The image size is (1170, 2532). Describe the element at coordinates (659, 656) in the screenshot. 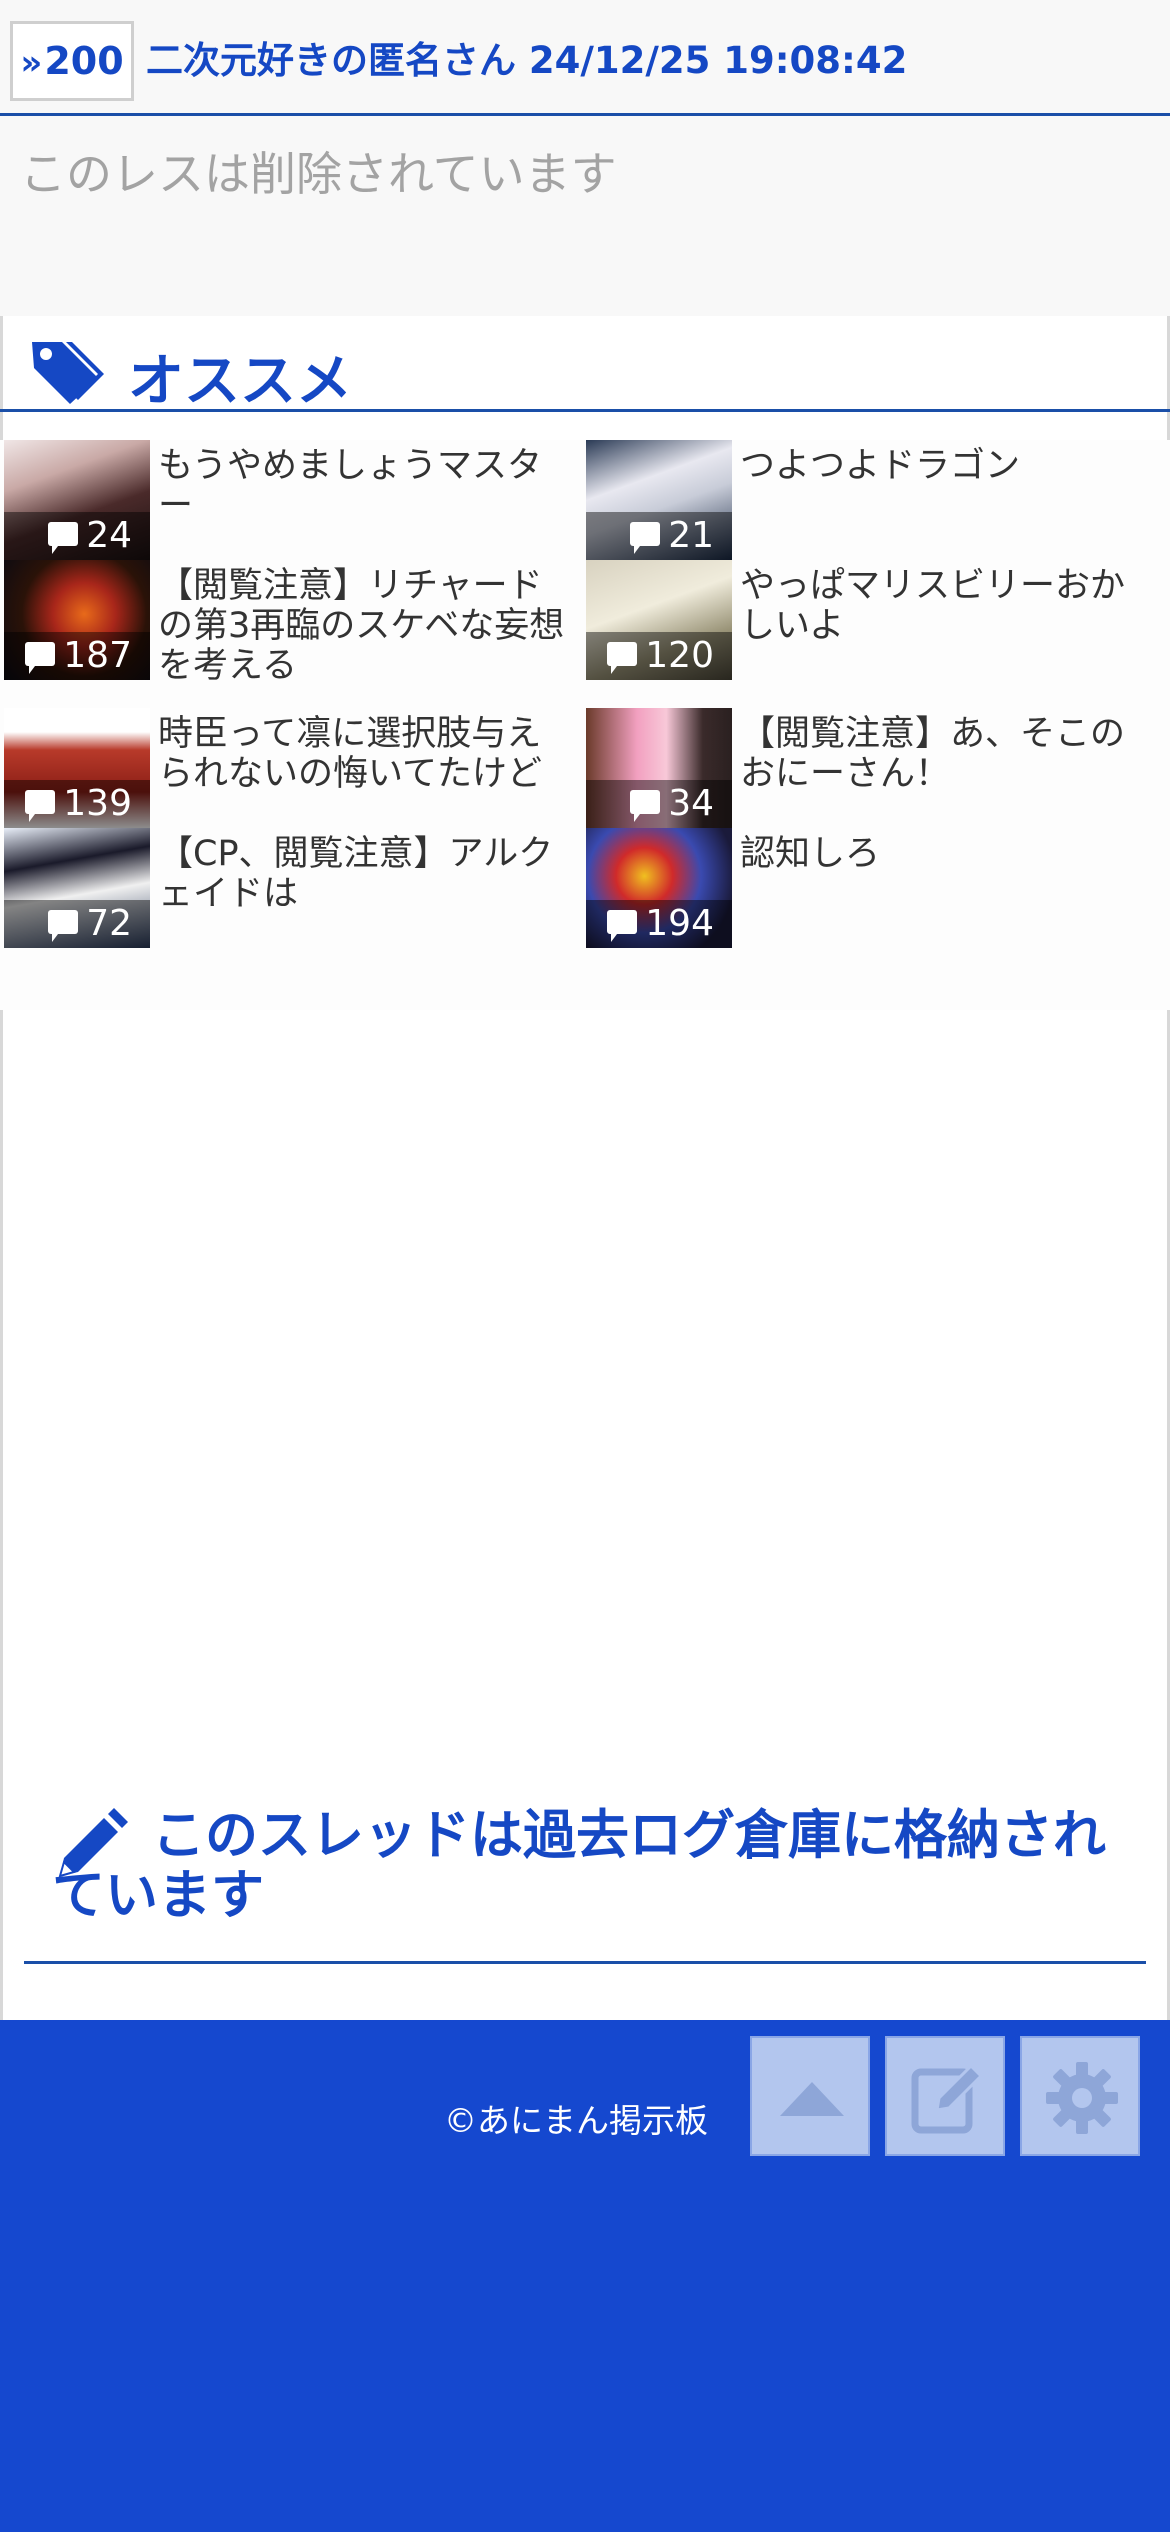

I see `comment-count: 120` at that location.